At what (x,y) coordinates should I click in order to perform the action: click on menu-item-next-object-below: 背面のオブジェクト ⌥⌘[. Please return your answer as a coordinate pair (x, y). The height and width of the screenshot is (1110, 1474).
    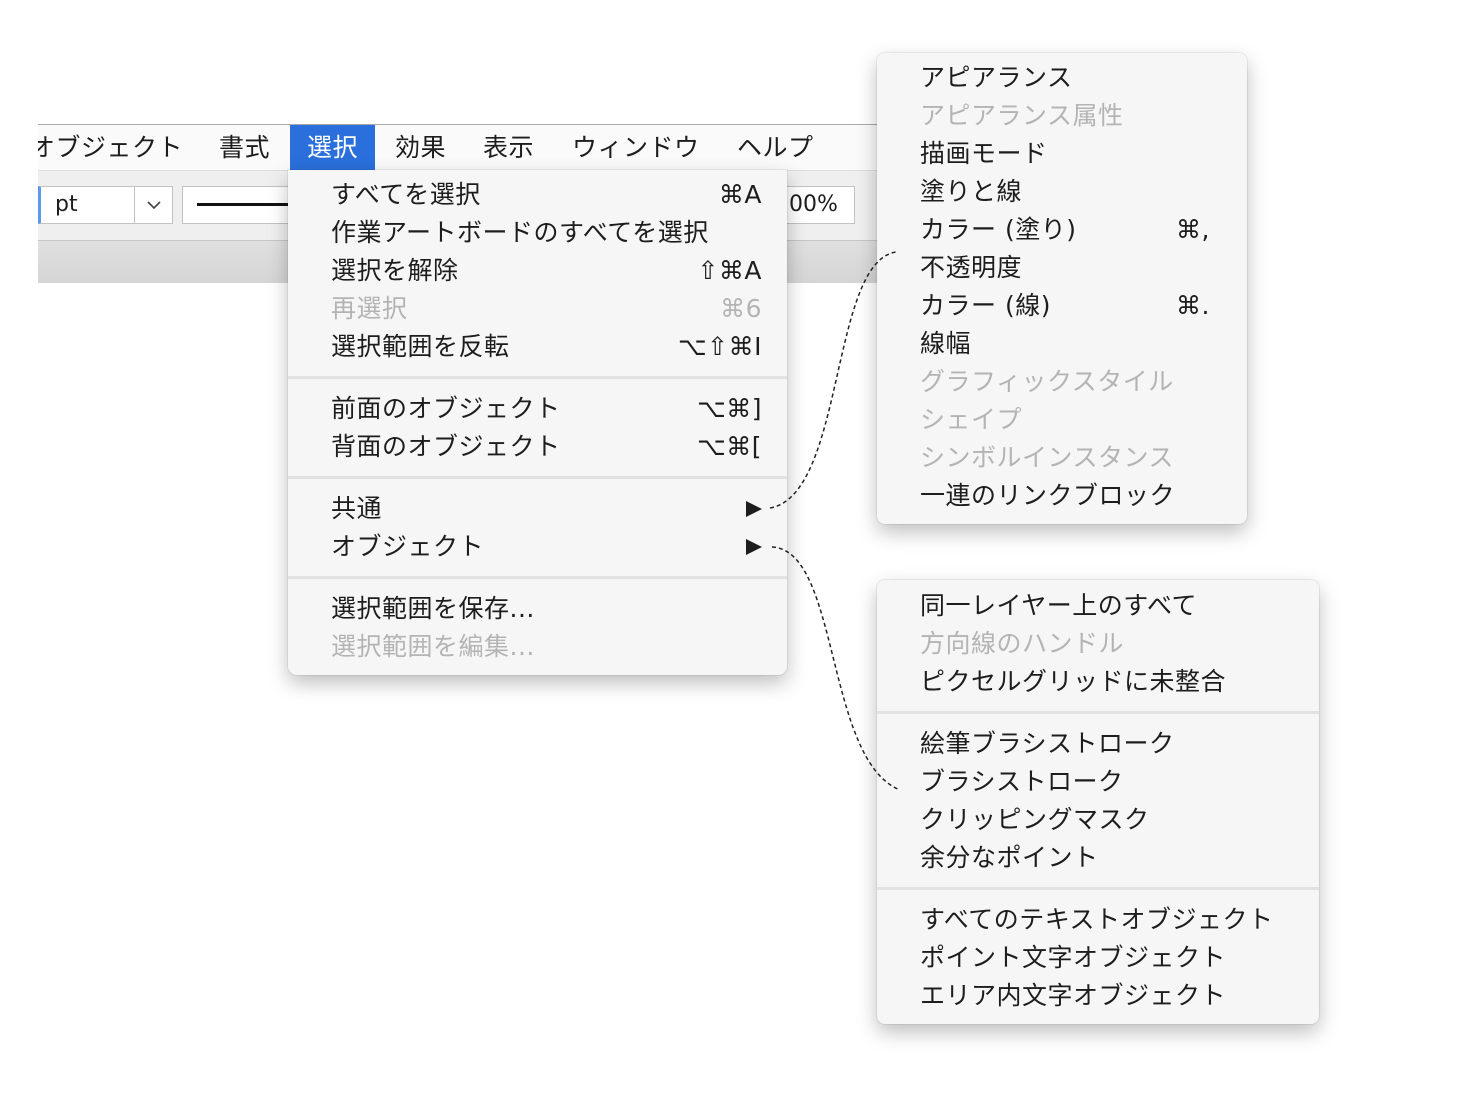
    Looking at the image, I should click on (537, 447).